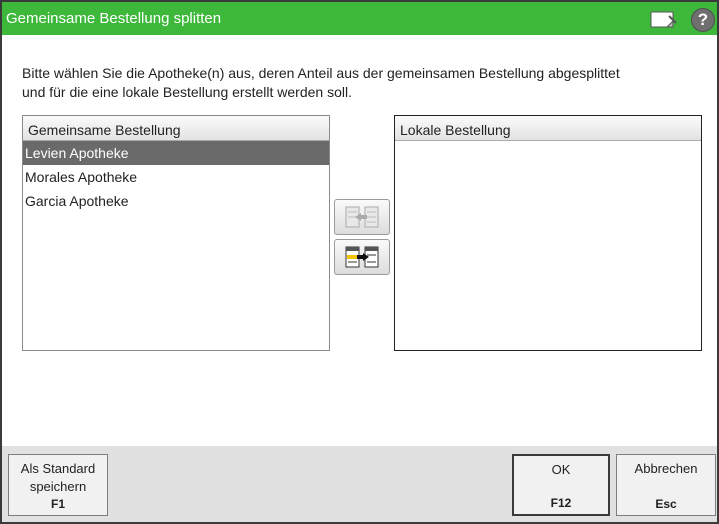  I want to click on note-icon, so click(664, 20).